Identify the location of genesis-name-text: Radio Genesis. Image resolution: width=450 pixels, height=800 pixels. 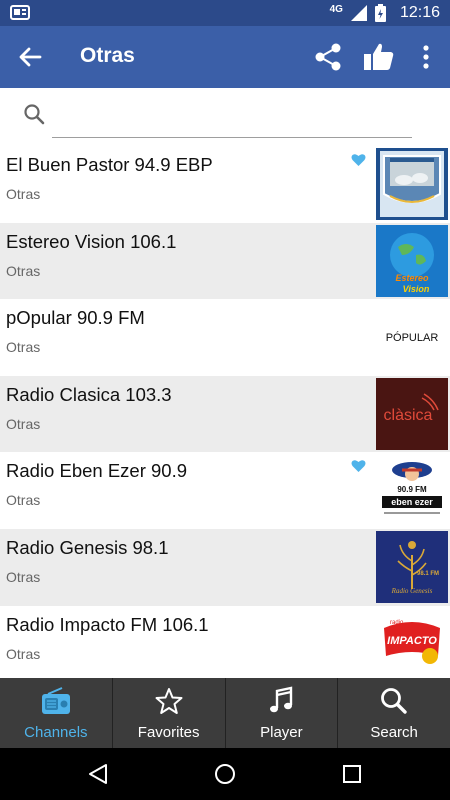
(412, 591).